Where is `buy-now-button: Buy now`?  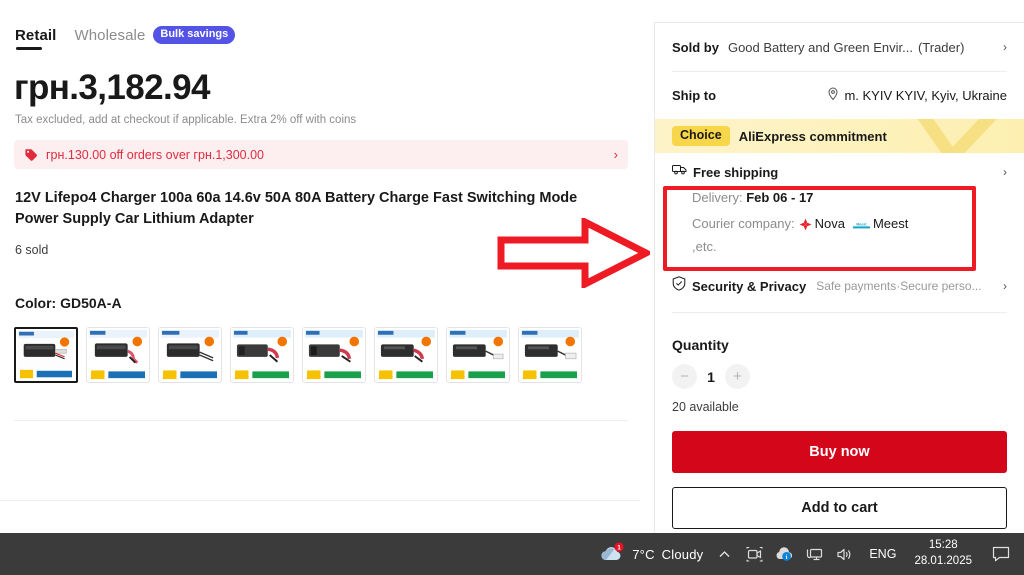
buy-now-button: Buy now is located at coordinates (839, 452).